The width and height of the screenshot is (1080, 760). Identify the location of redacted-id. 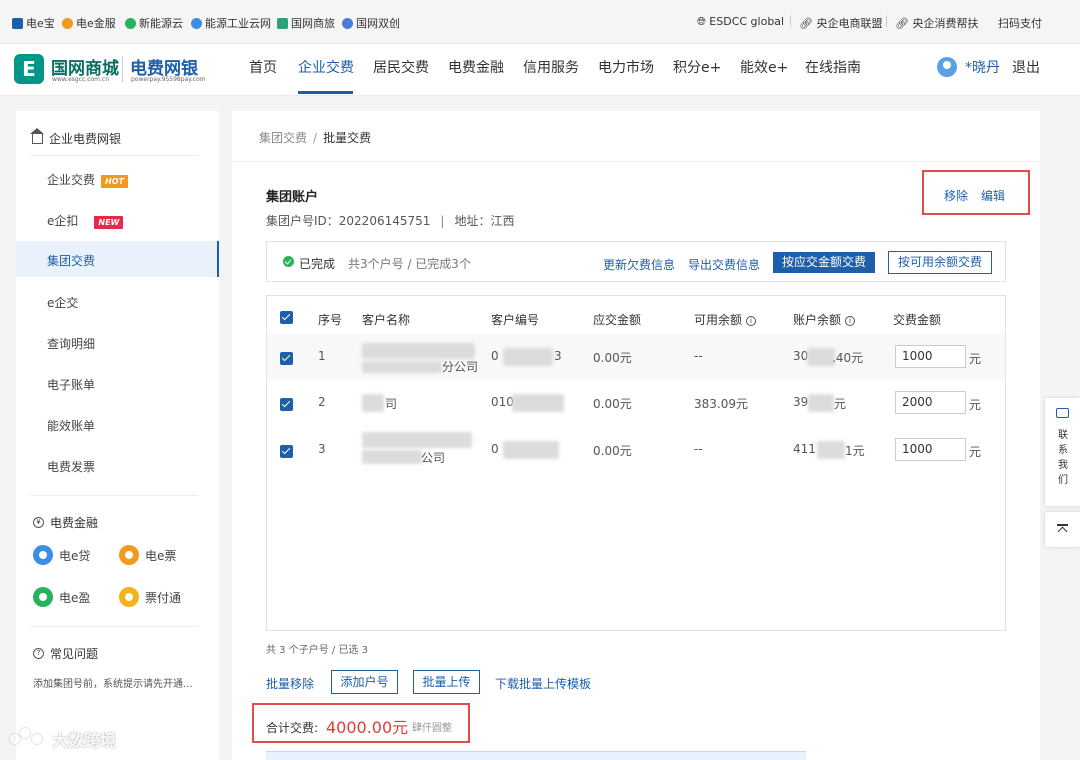
(538, 403).